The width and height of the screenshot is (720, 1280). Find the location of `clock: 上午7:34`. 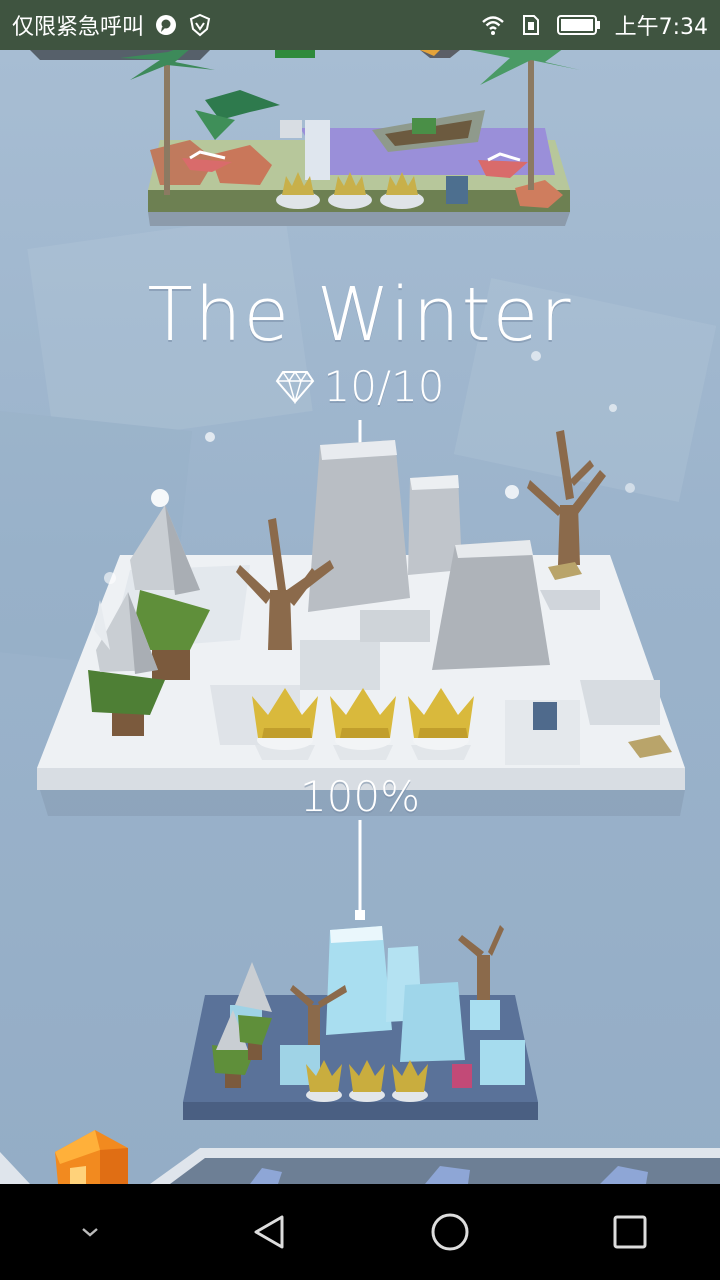

clock: 上午7:34 is located at coordinates (661, 27).